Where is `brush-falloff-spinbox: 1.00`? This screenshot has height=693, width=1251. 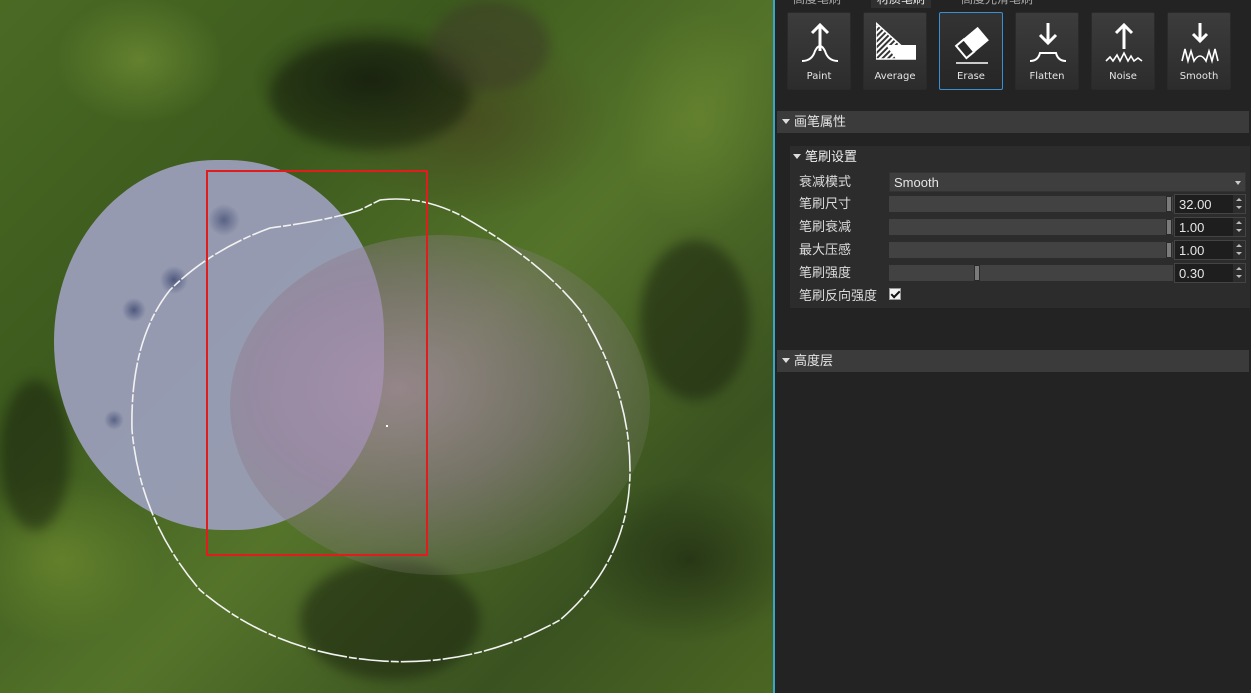 brush-falloff-spinbox: 1.00 is located at coordinates (1210, 227).